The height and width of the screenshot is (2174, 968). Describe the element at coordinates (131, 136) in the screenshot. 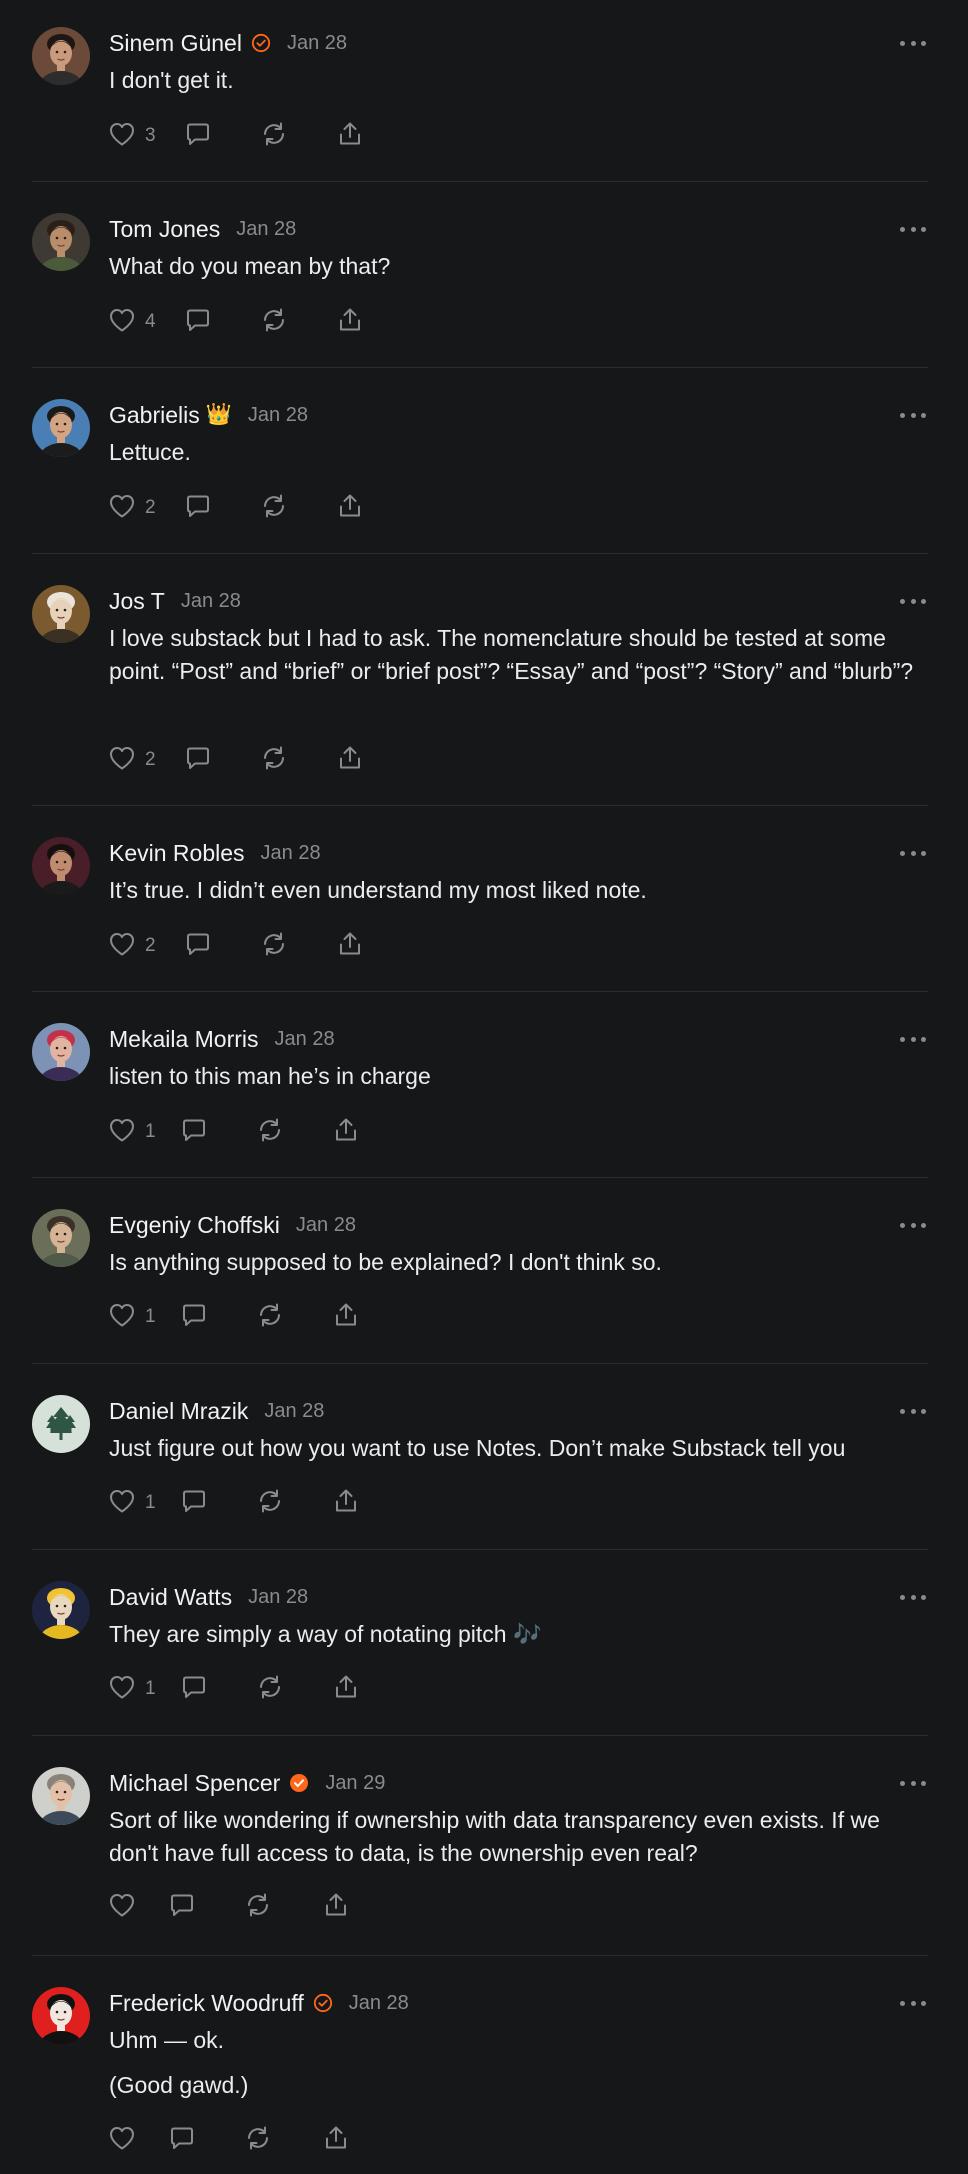

I see `like-button: 3` at that location.